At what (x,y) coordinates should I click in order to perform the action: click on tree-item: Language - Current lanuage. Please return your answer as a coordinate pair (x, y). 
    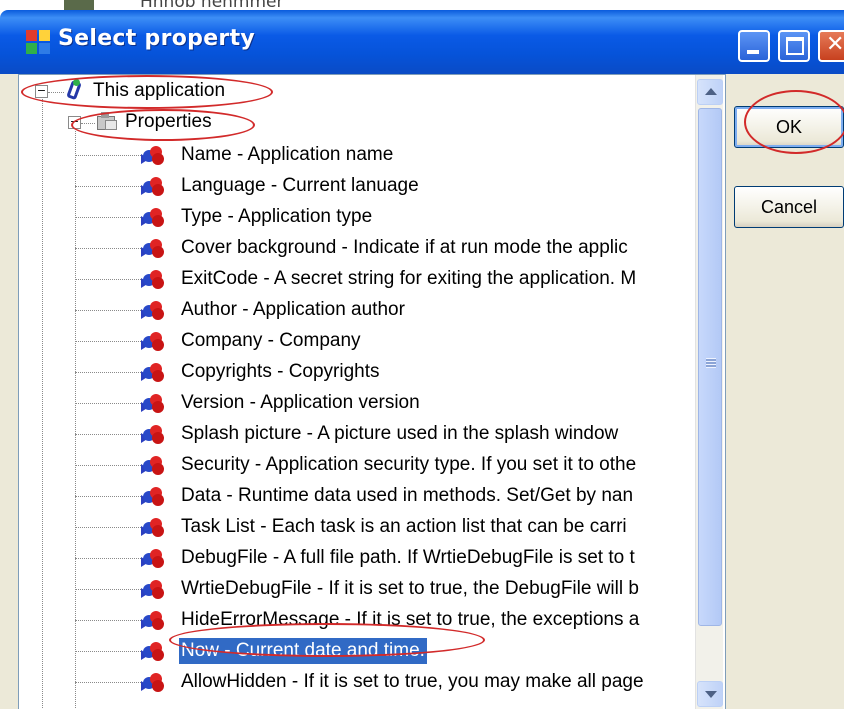
    Looking at the image, I should click on (300, 186).